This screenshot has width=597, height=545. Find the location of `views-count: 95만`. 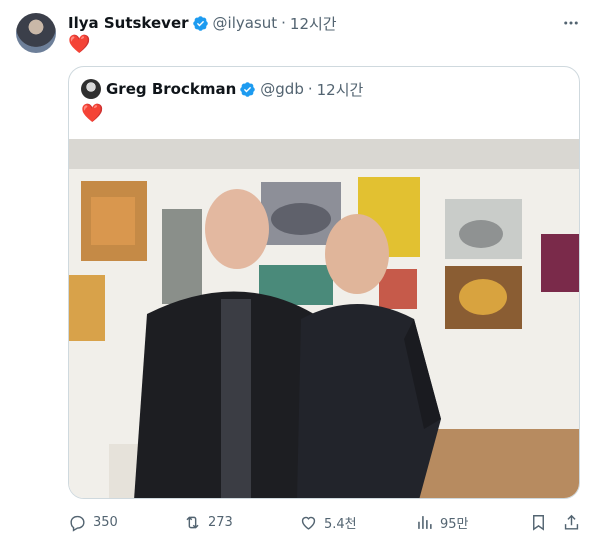

views-count: 95만 is located at coordinates (454, 524).